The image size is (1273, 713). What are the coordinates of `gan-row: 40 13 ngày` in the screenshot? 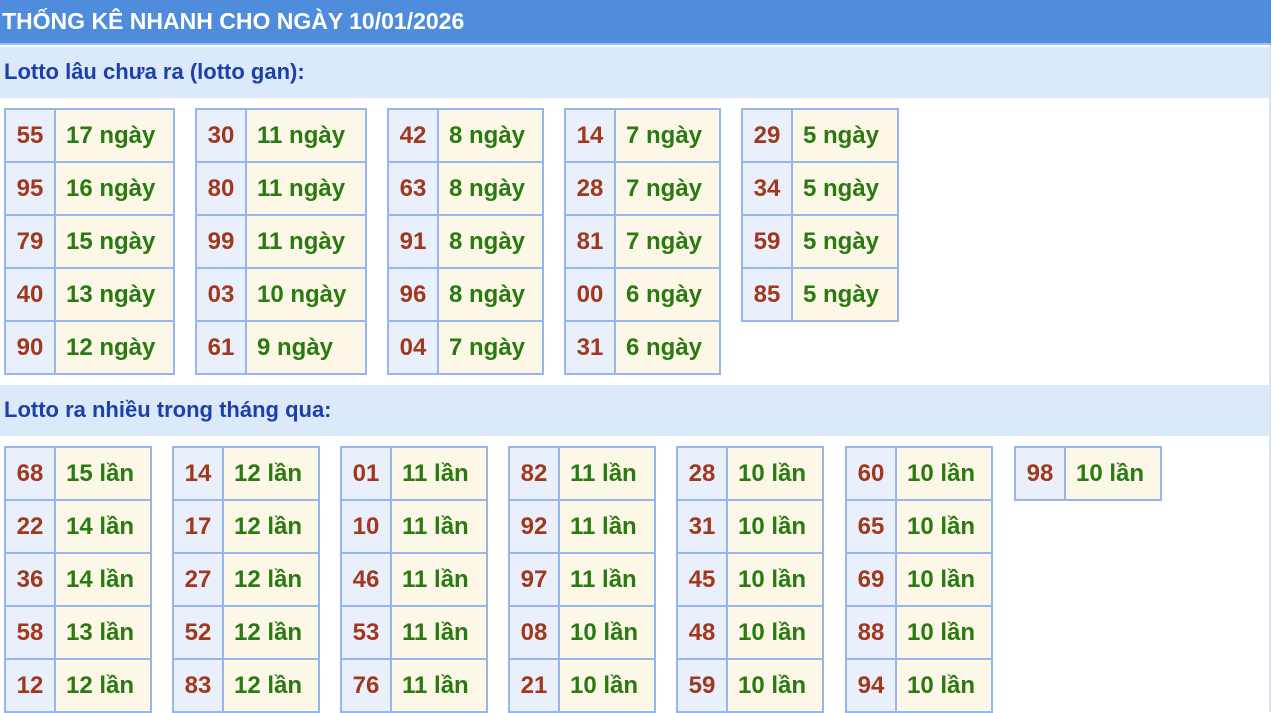 It's located at (89, 294).